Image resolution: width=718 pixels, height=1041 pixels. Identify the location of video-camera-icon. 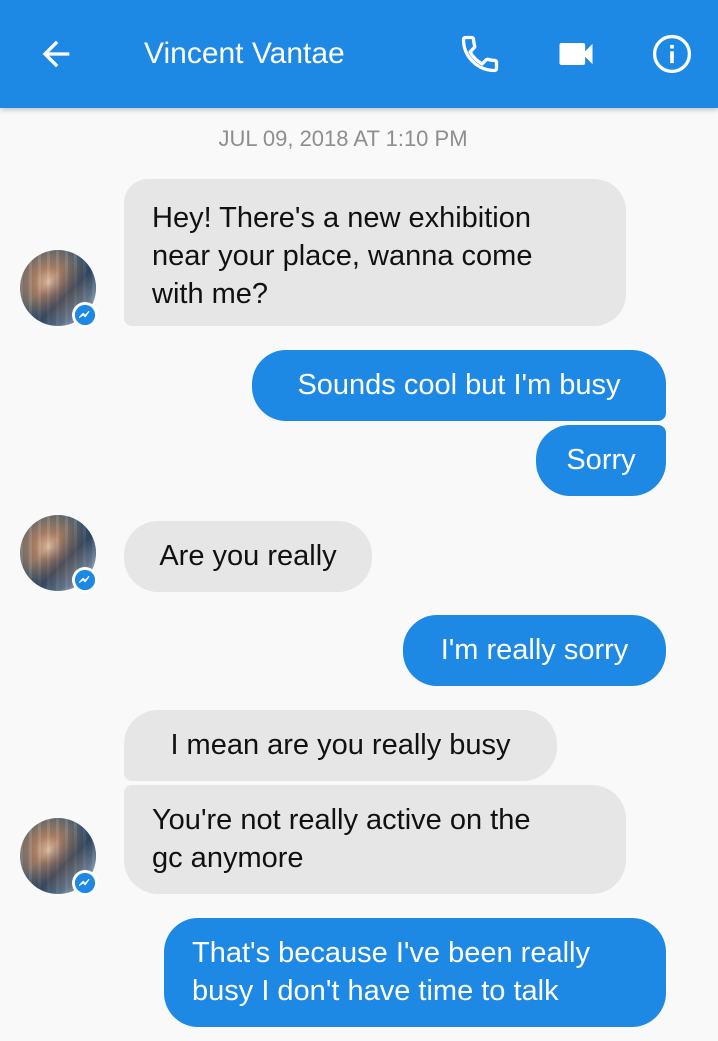
(576, 54).